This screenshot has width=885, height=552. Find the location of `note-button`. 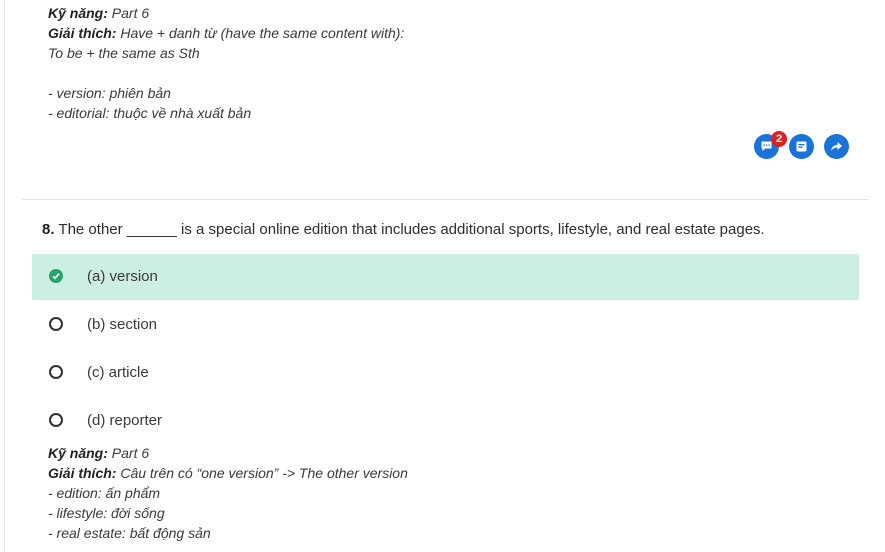

note-button is located at coordinates (801, 146).